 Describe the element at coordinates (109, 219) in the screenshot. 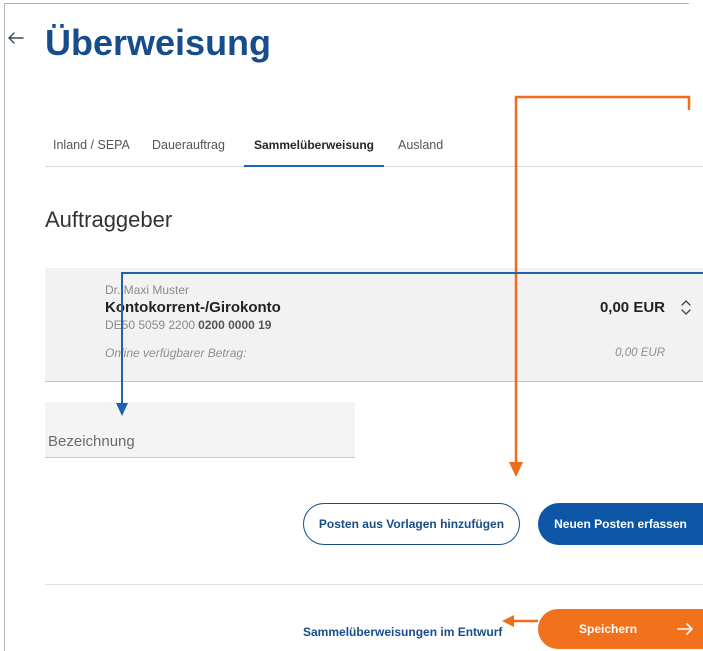

I see `section-title: Auftraggeber` at that location.